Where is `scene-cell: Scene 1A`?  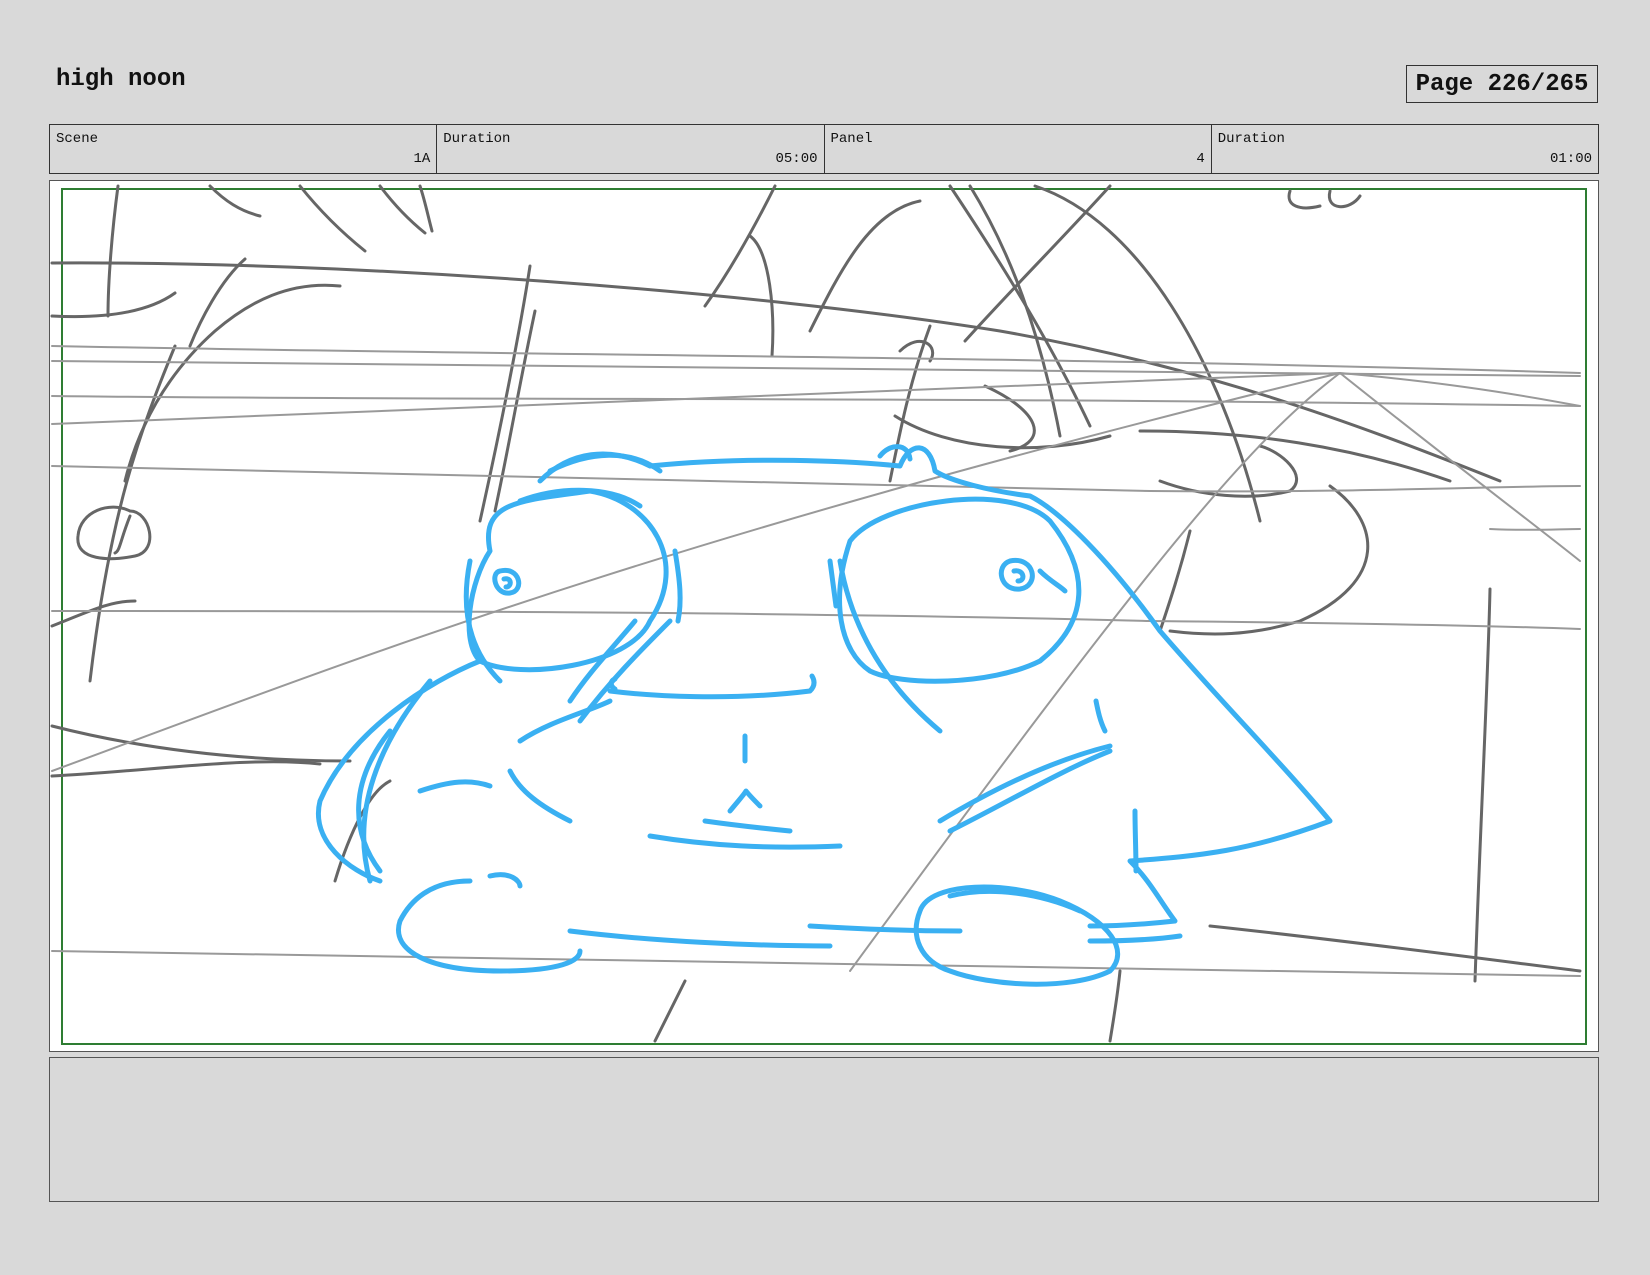
scene-cell: Scene 1A is located at coordinates (244, 149).